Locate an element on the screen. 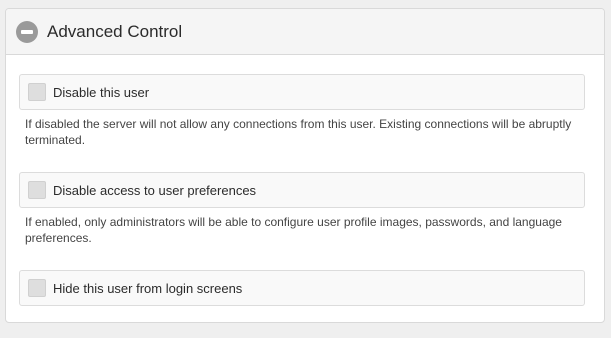 Image resolution: width=611 pixels, height=338 pixels. disable-preferences-label: Disable access to user preferences is located at coordinates (155, 190).